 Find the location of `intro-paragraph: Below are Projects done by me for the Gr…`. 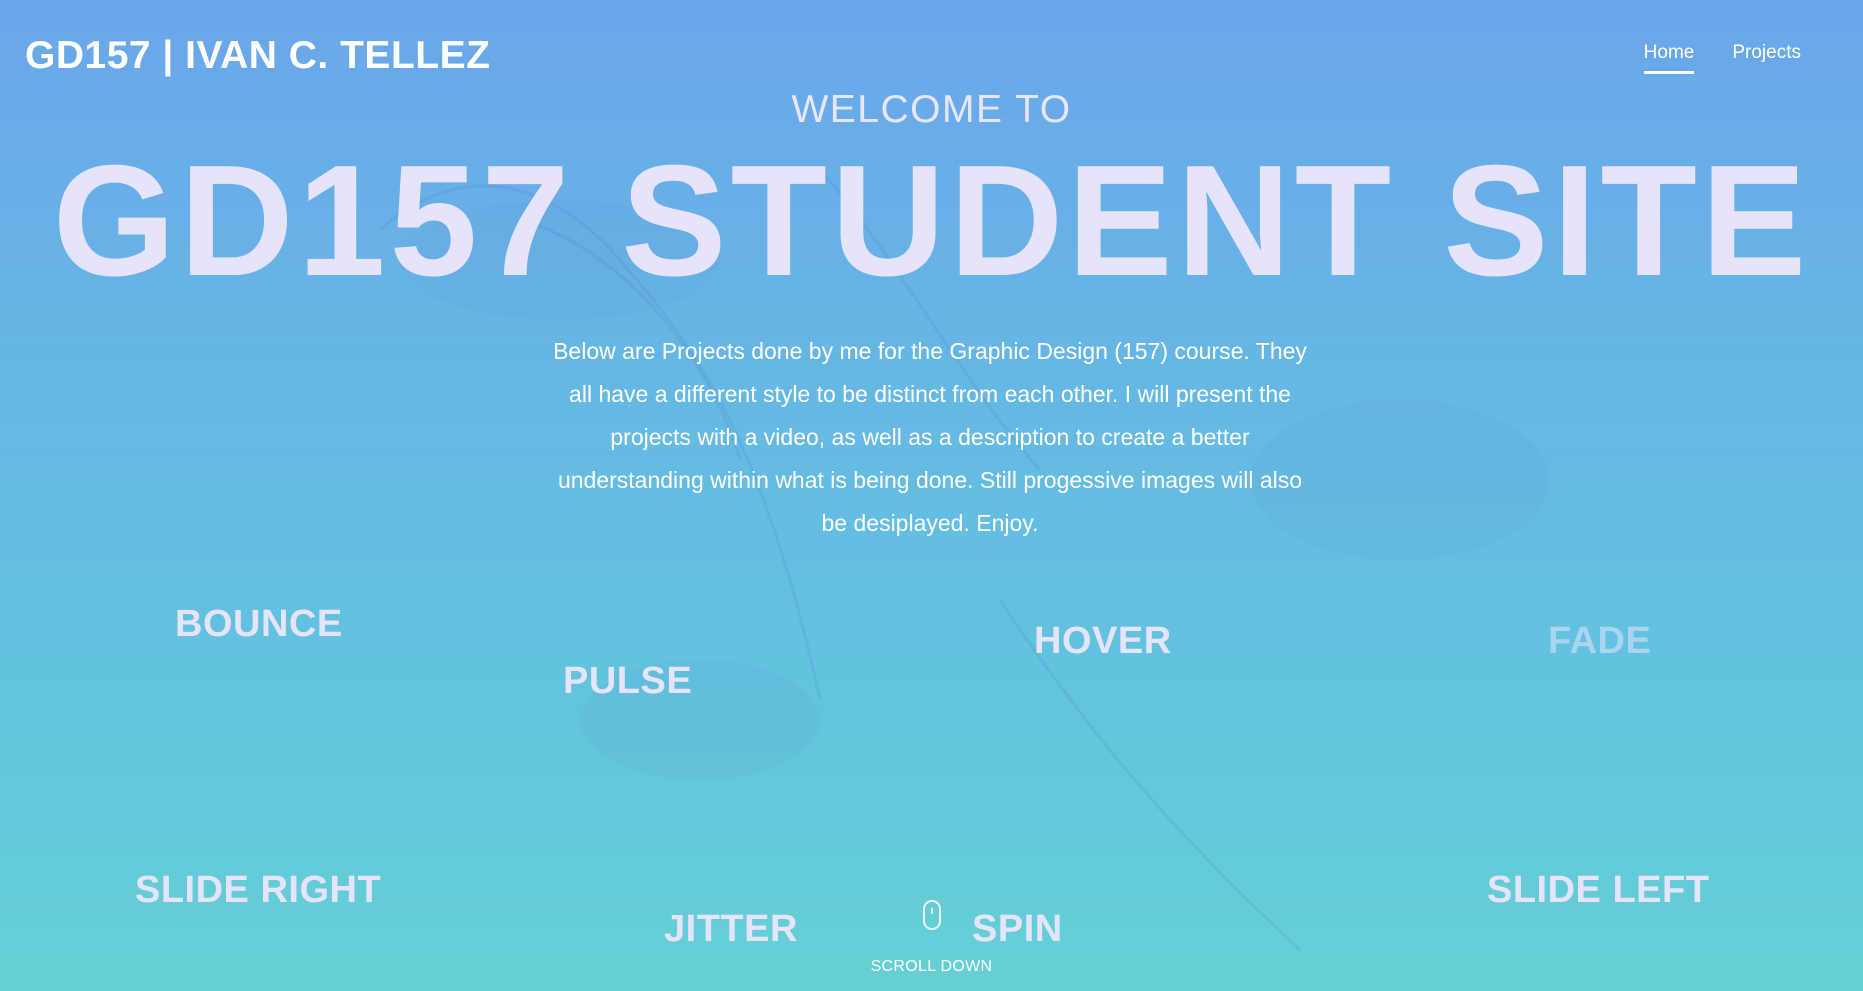

intro-paragraph: Below are Projects done by me for the Gr… is located at coordinates (930, 437).